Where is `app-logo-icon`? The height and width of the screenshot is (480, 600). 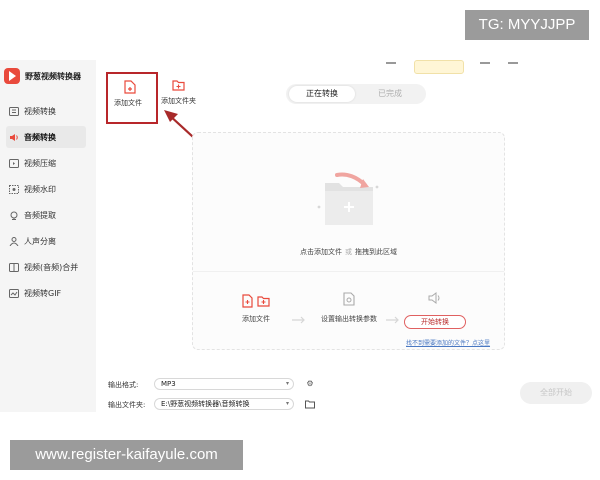
app-logo-icon is located at coordinates (12, 76).